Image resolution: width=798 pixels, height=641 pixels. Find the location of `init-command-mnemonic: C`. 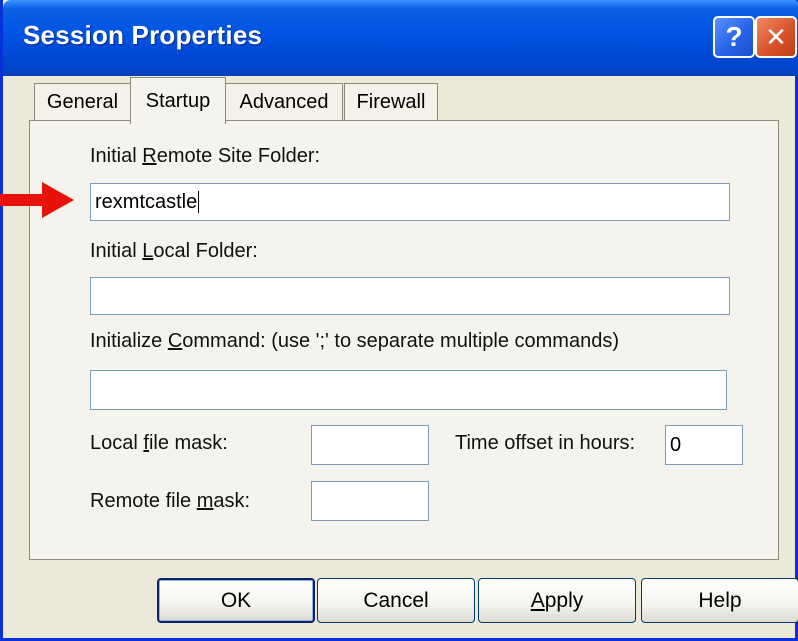

init-command-mnemonic: C is located at coordinates (175, 341).